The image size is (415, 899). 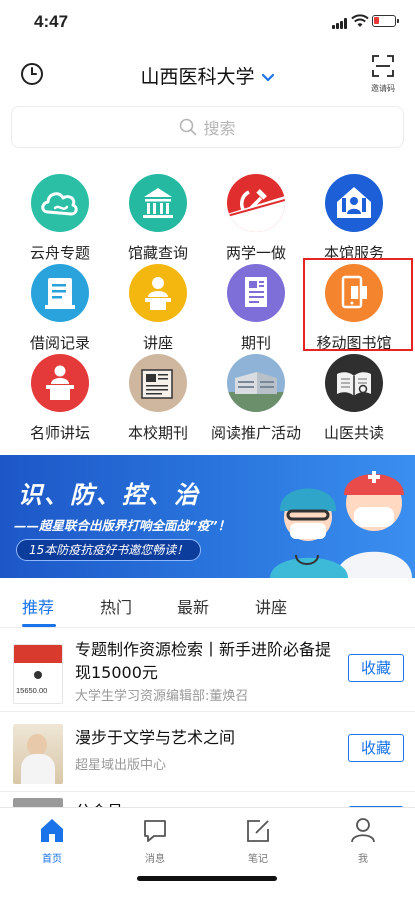 What do you see at coordinates (158, 383) in the screenshot?
I see `newspaper-icon` at bounding box center [158, 383].